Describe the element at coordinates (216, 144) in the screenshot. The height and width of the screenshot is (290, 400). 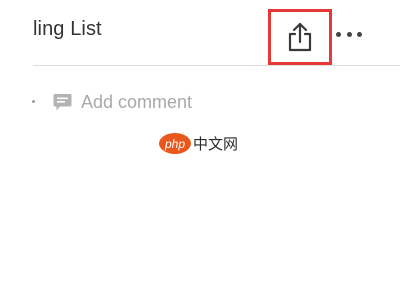
I see `watermark-text: 中文网` at that location.